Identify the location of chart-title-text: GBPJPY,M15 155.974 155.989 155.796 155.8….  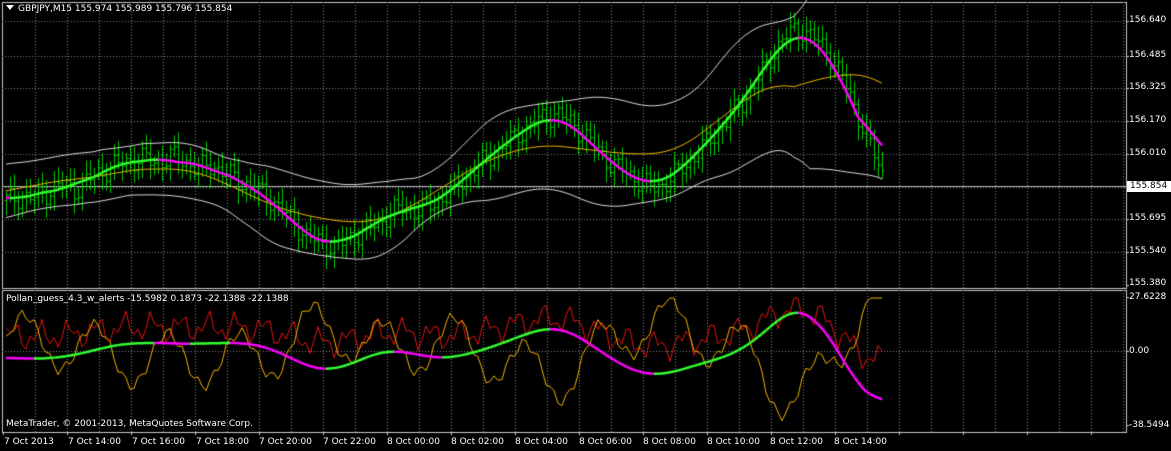
(125, 9).